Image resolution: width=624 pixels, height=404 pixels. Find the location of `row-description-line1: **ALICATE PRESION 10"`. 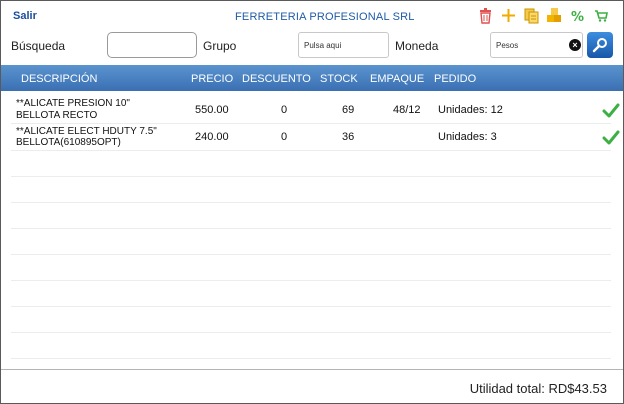

row-description-line1: **ALICATE PRESION 10" is located at coordinates (73, 103).